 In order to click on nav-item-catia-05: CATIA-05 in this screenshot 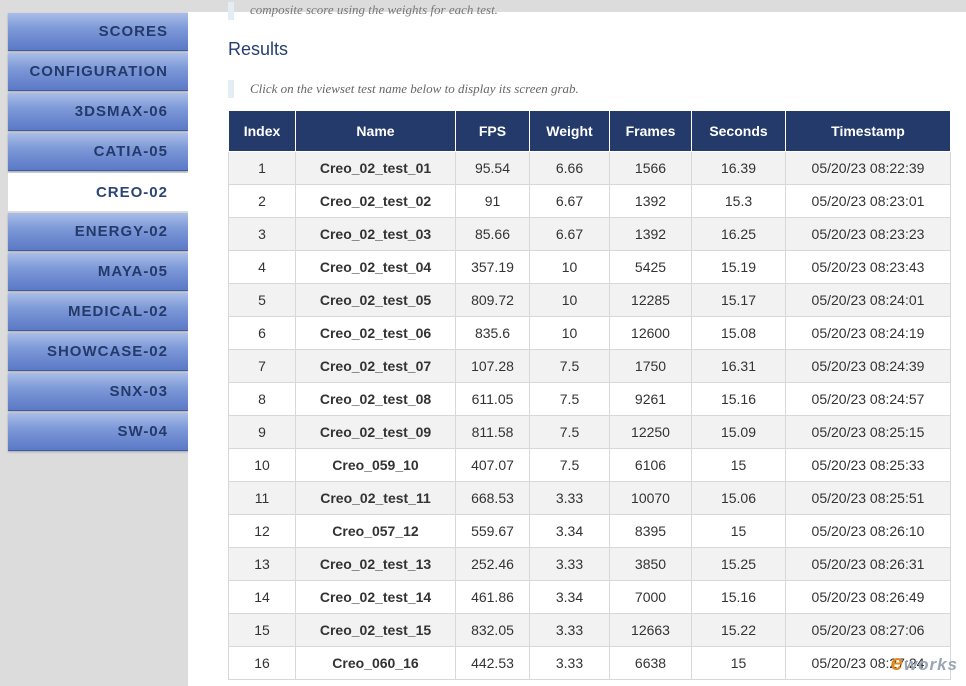, I will do `click(98, 152)`.